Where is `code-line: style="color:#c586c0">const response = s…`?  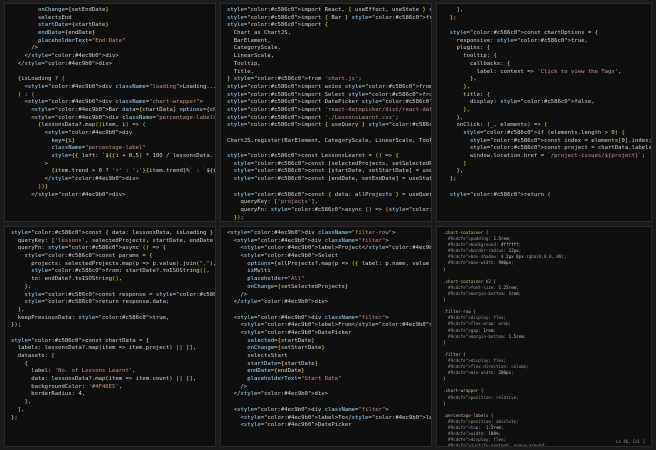 code-line: style="color:#c586c0">const response = s… is located at coordinates (113, 296).